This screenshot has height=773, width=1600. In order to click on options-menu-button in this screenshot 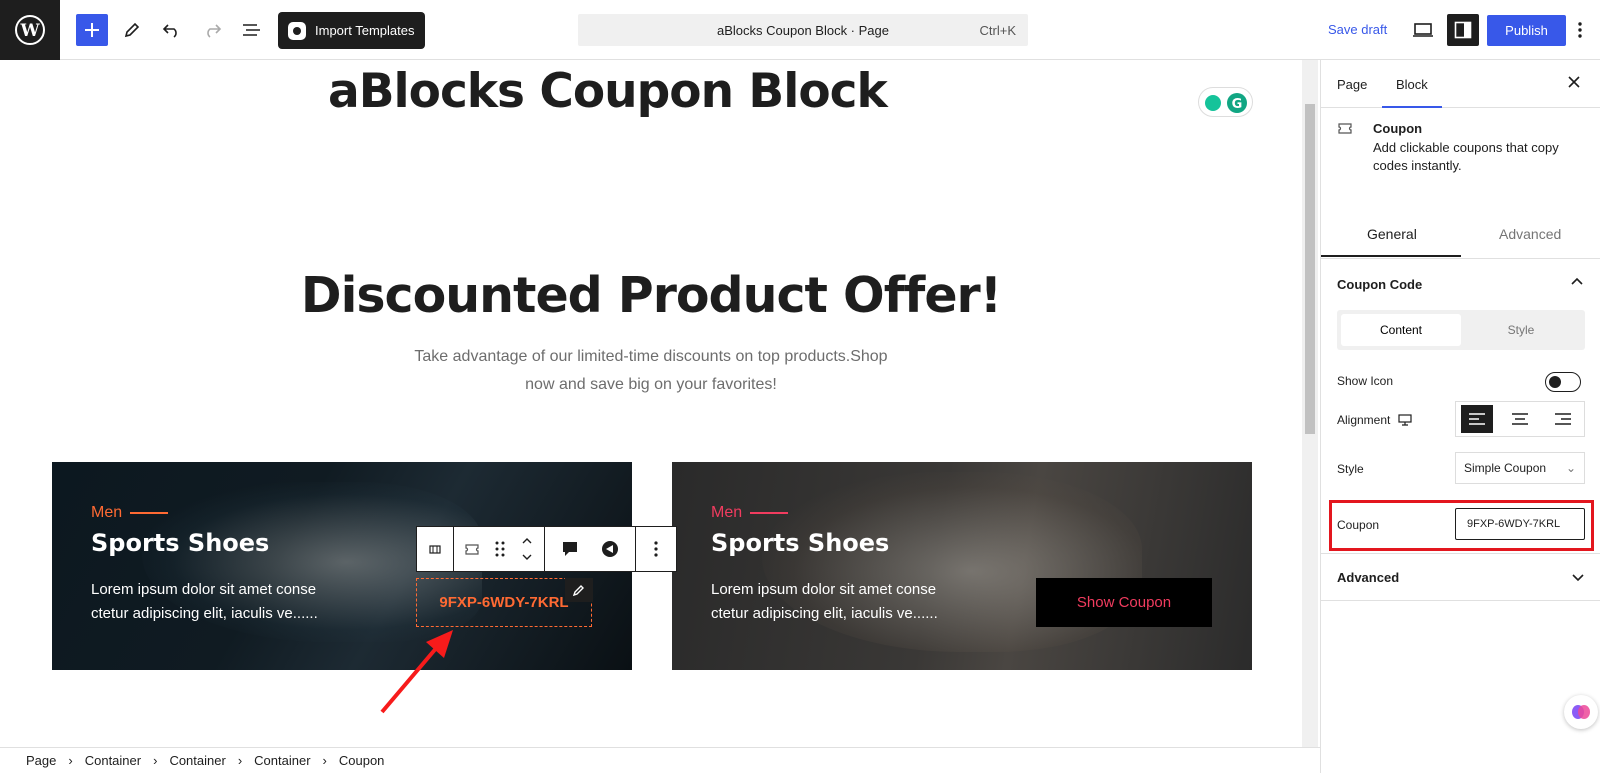, I will do `click(1580, 30)`.